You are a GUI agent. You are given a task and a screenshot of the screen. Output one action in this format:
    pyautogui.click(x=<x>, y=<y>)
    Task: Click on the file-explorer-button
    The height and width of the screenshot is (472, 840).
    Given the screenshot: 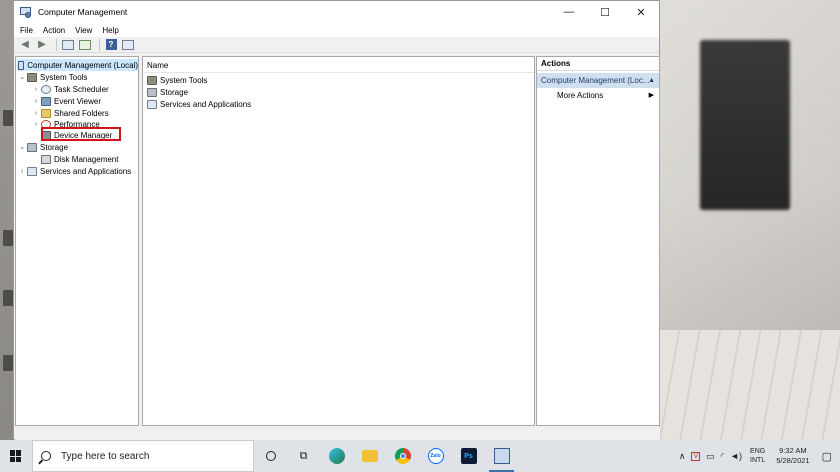 What is the action you would take?
    pyautogui.click(x=369, y=456)
    